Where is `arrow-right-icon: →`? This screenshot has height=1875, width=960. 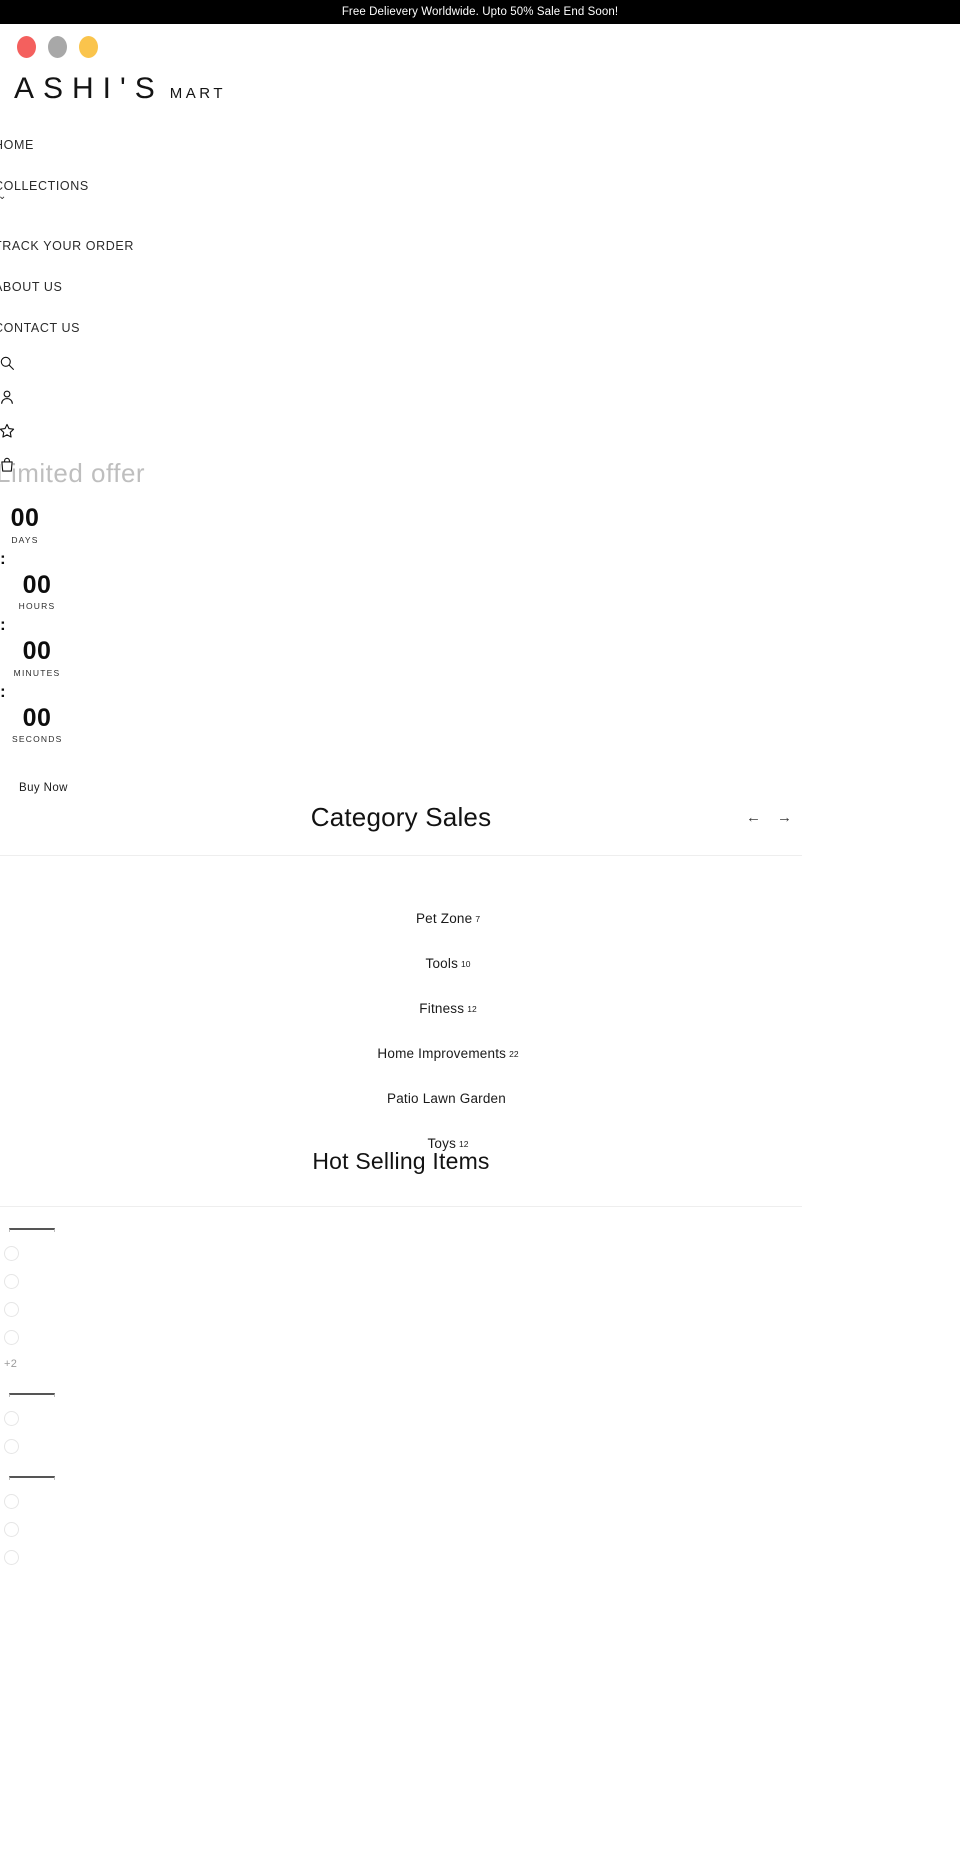
arrow-right-icon: → is located at coordinates (784, 817).